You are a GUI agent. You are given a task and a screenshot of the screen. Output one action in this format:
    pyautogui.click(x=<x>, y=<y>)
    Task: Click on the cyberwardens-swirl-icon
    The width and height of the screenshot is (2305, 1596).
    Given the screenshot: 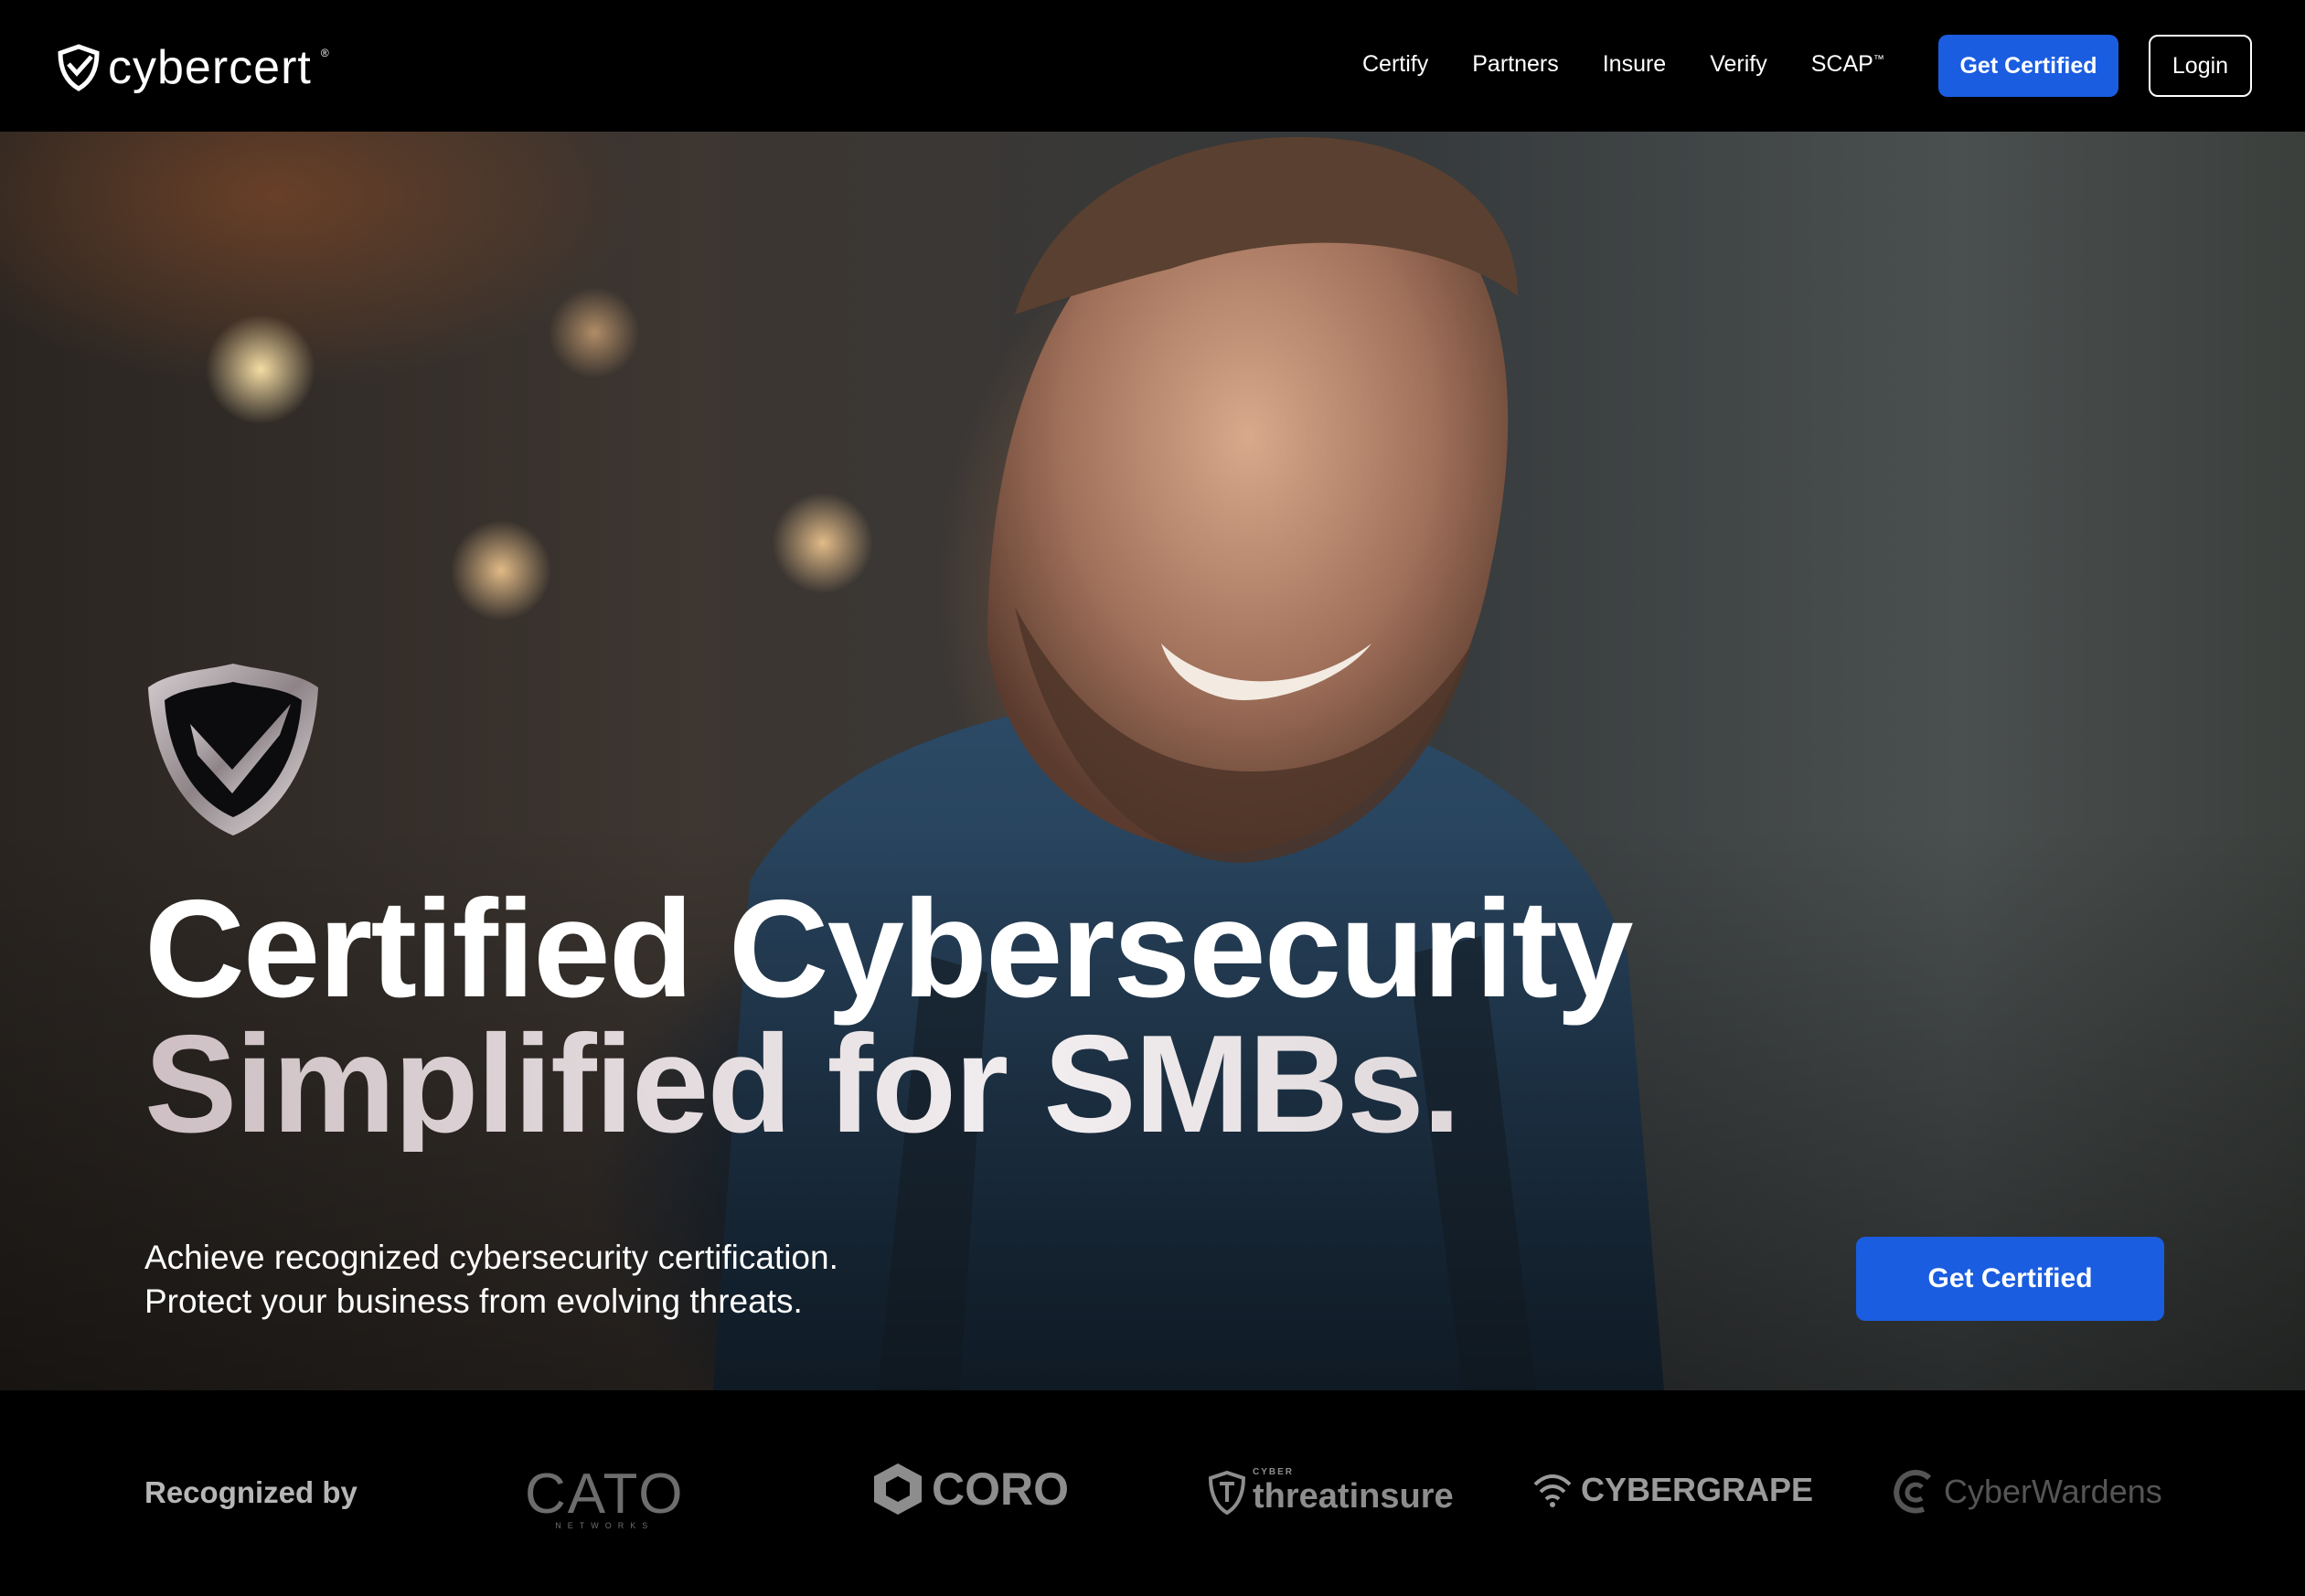 What is the action you would take?
    pyautogui.click(x=1913, y=1492)
    